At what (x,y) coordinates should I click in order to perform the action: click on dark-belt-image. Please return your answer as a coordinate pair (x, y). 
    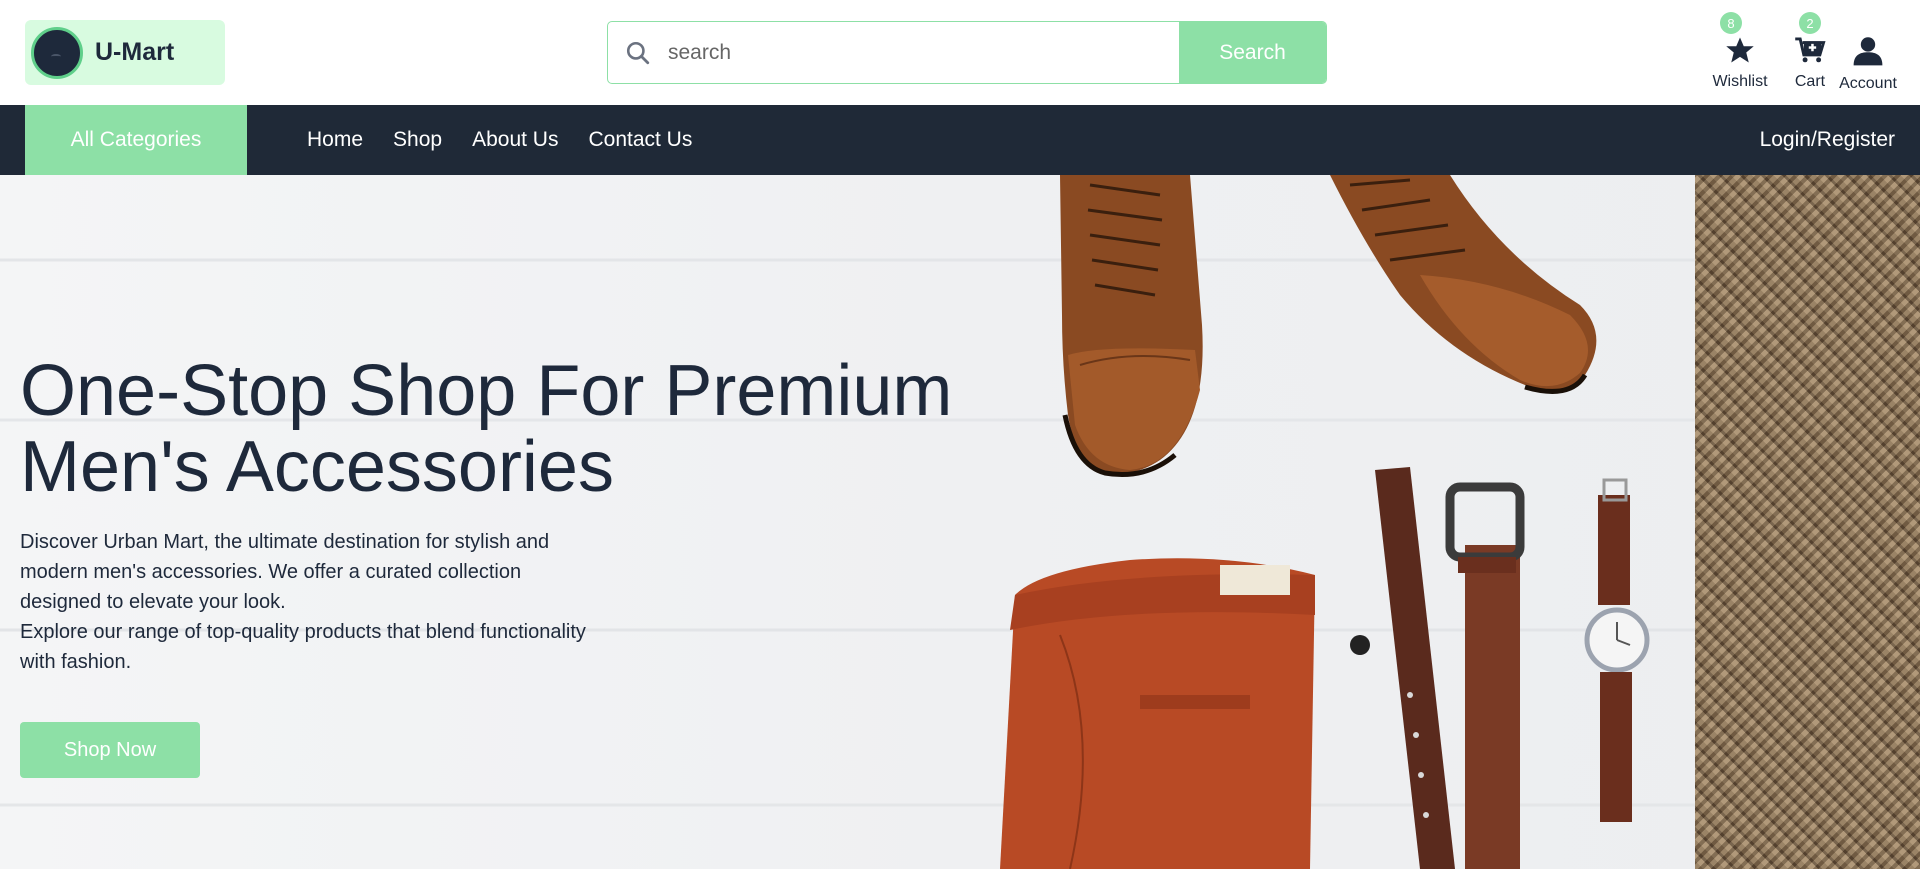
    Looking at the image, I should click on (1415, 668).